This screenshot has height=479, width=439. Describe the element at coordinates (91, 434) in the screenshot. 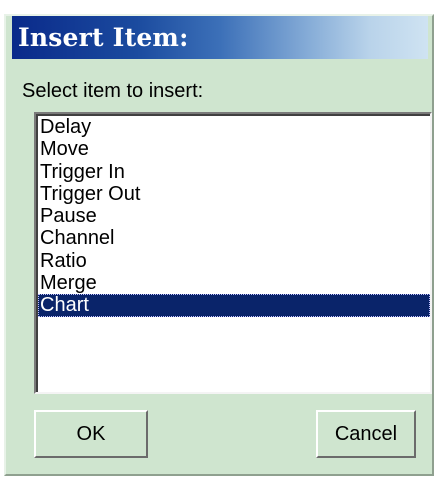

I see `ok-button: OK` at that location.